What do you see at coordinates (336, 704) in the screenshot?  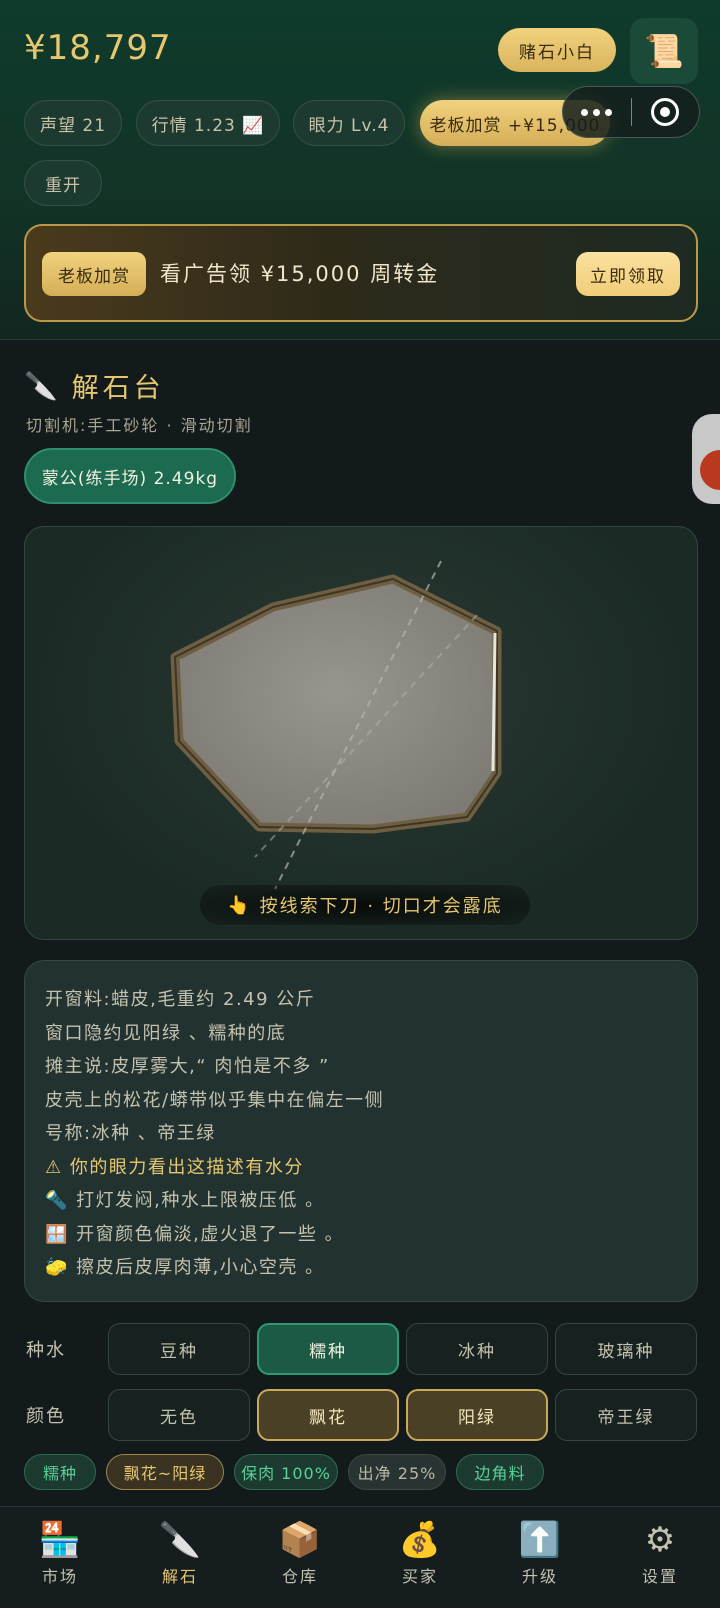 I see `rough-stone` at bounding box center [336, 704].